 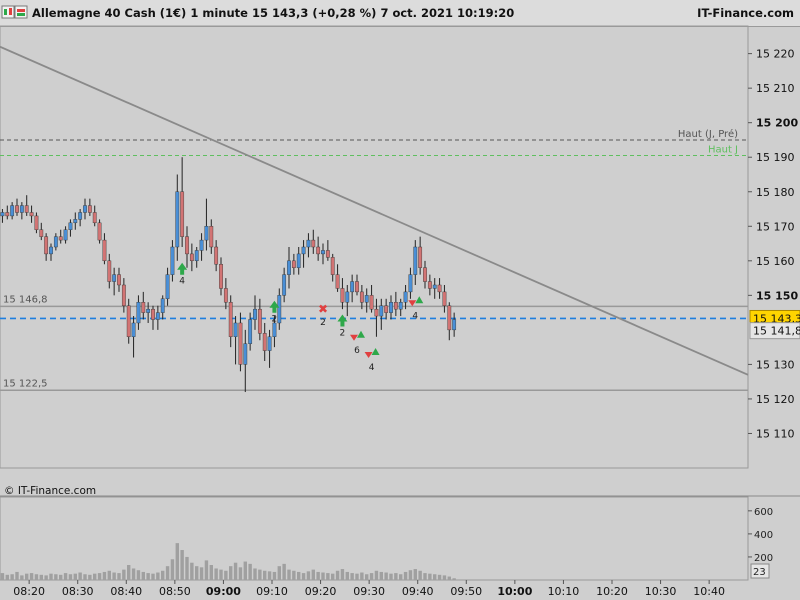 What do you see at coordinates (763, 535) in the screenshot?
I see `volume-tick-label: 400` at bounding box center [763, 535].